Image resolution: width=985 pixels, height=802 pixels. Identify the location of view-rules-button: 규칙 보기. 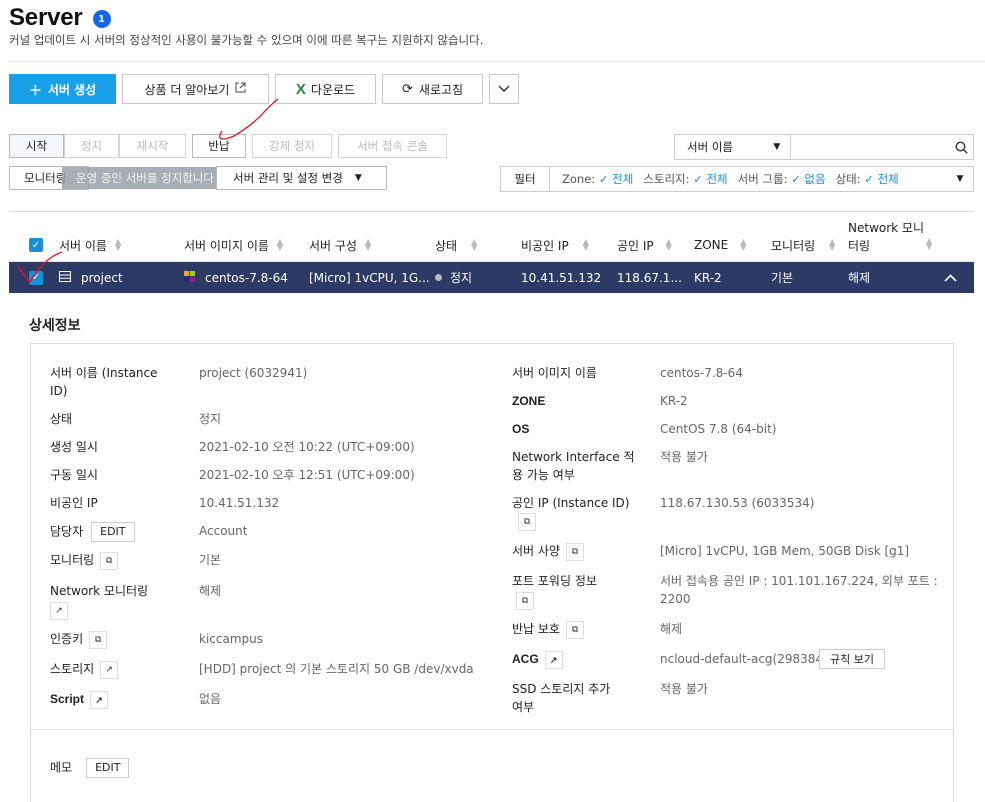
(852, 659).